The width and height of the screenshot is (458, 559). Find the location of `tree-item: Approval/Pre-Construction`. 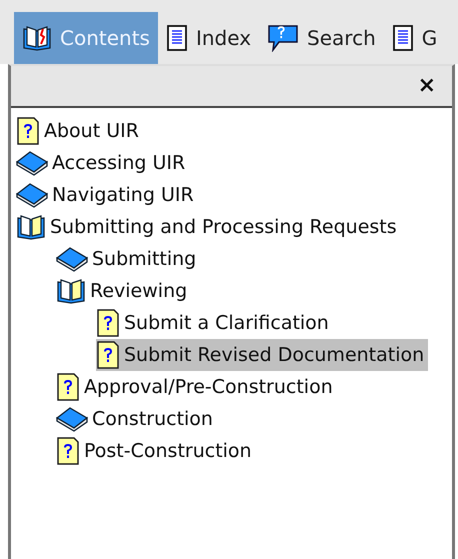

tree-item: Approval/Pre-Construction is located at coordinates (196, 387).